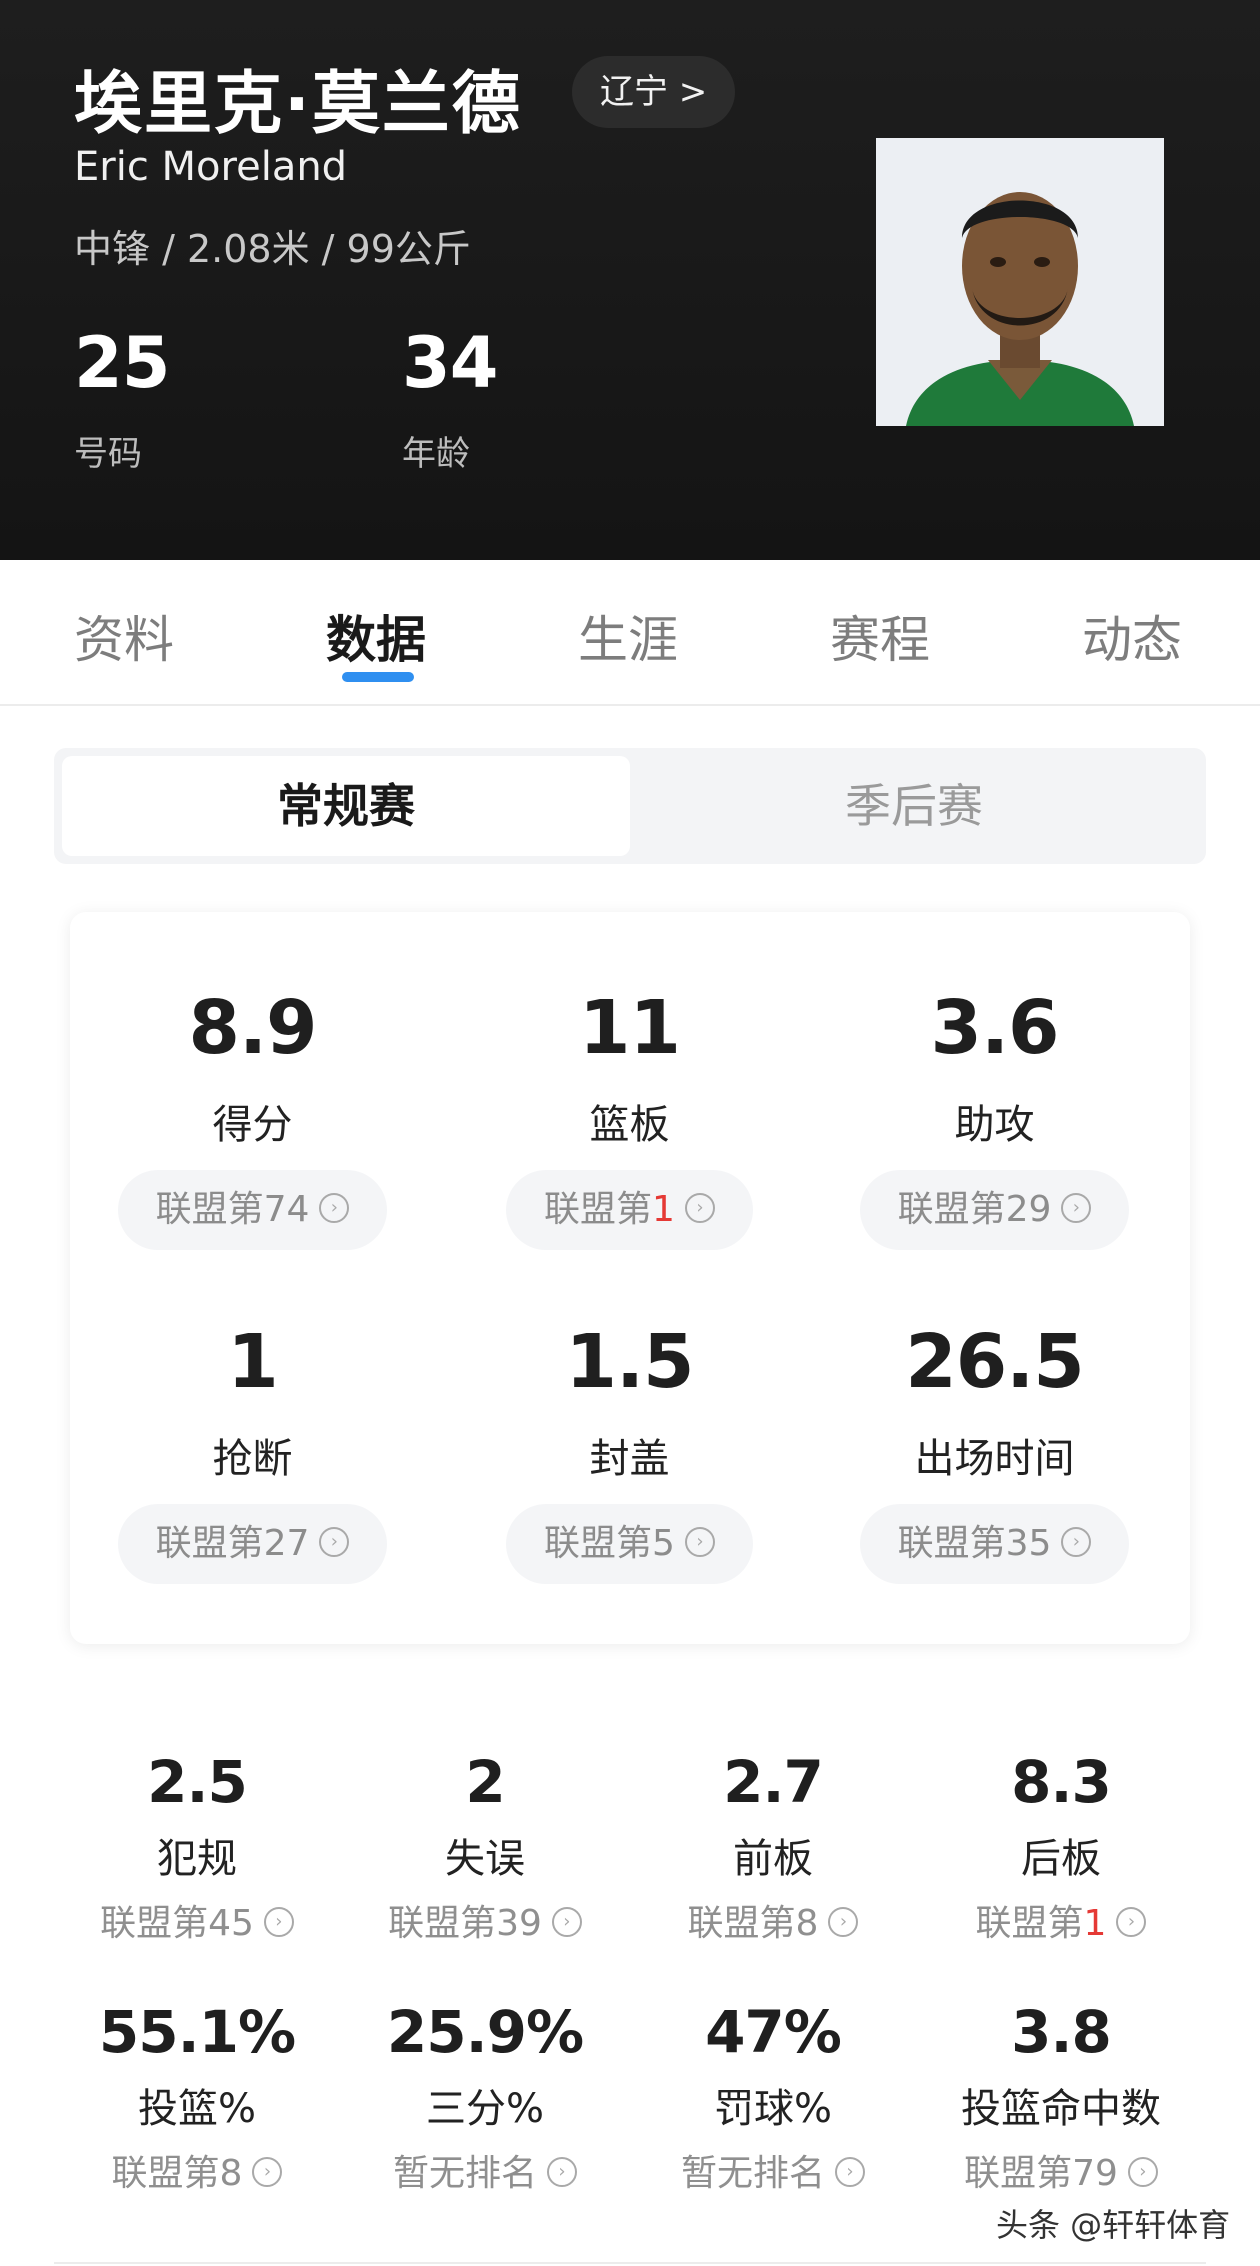 This screenshot has height=2266, width=1260. Describe the element at coordinates (485, 2032) in the screenshot. I see `stat-value: 25.9%` at that location.